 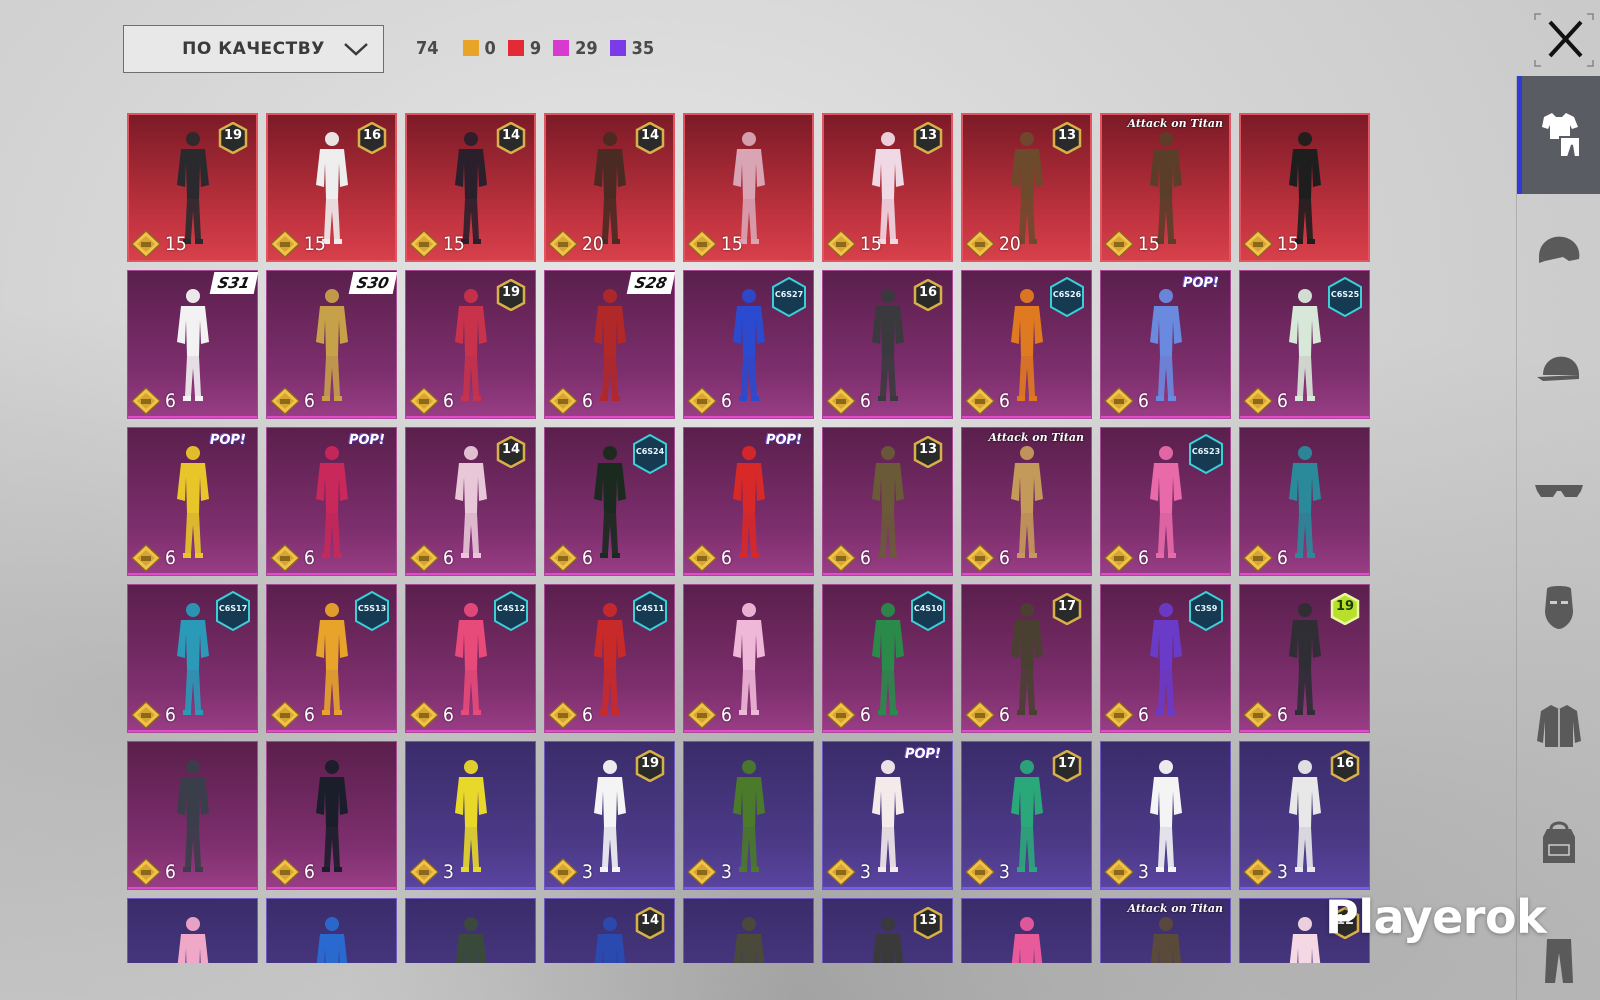 I want to click on sidebar-item-cap, so click(x=1558, y=371).